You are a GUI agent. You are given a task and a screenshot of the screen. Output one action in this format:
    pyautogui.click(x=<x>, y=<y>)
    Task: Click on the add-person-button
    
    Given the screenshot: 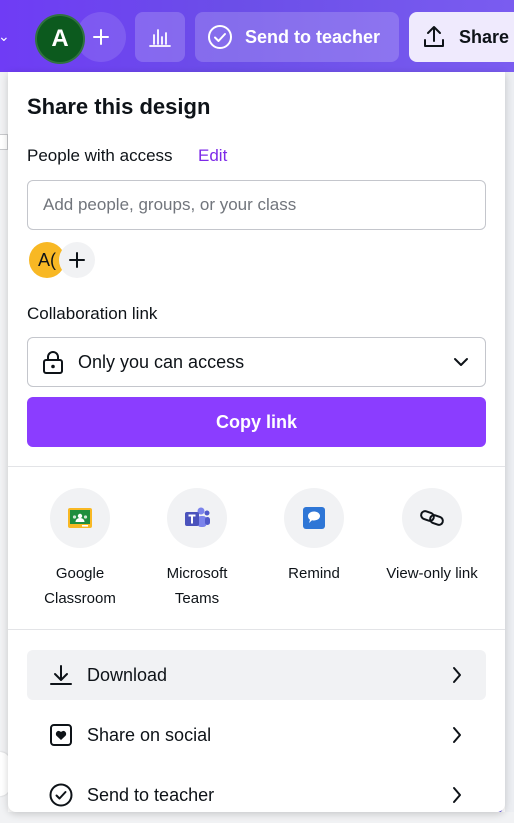 What is the action you would take?
    pyautogui.click(x=77, y=260)
    